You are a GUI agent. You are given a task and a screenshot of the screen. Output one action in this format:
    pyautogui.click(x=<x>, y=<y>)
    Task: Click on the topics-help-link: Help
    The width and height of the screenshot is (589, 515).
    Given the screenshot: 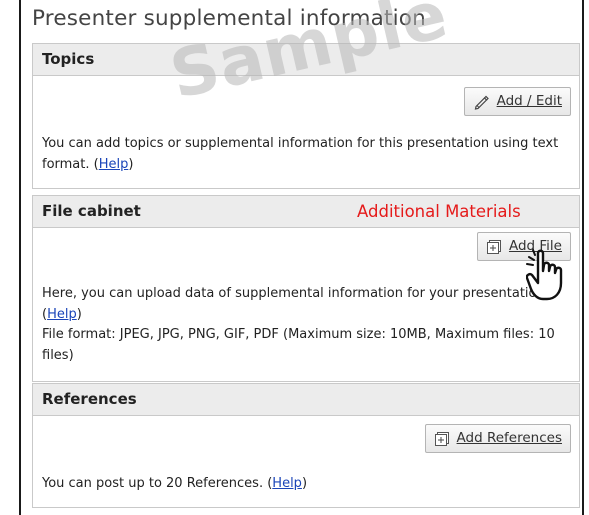 What is the action you would take?
    pyautogui.click(x=114, y=164)
    